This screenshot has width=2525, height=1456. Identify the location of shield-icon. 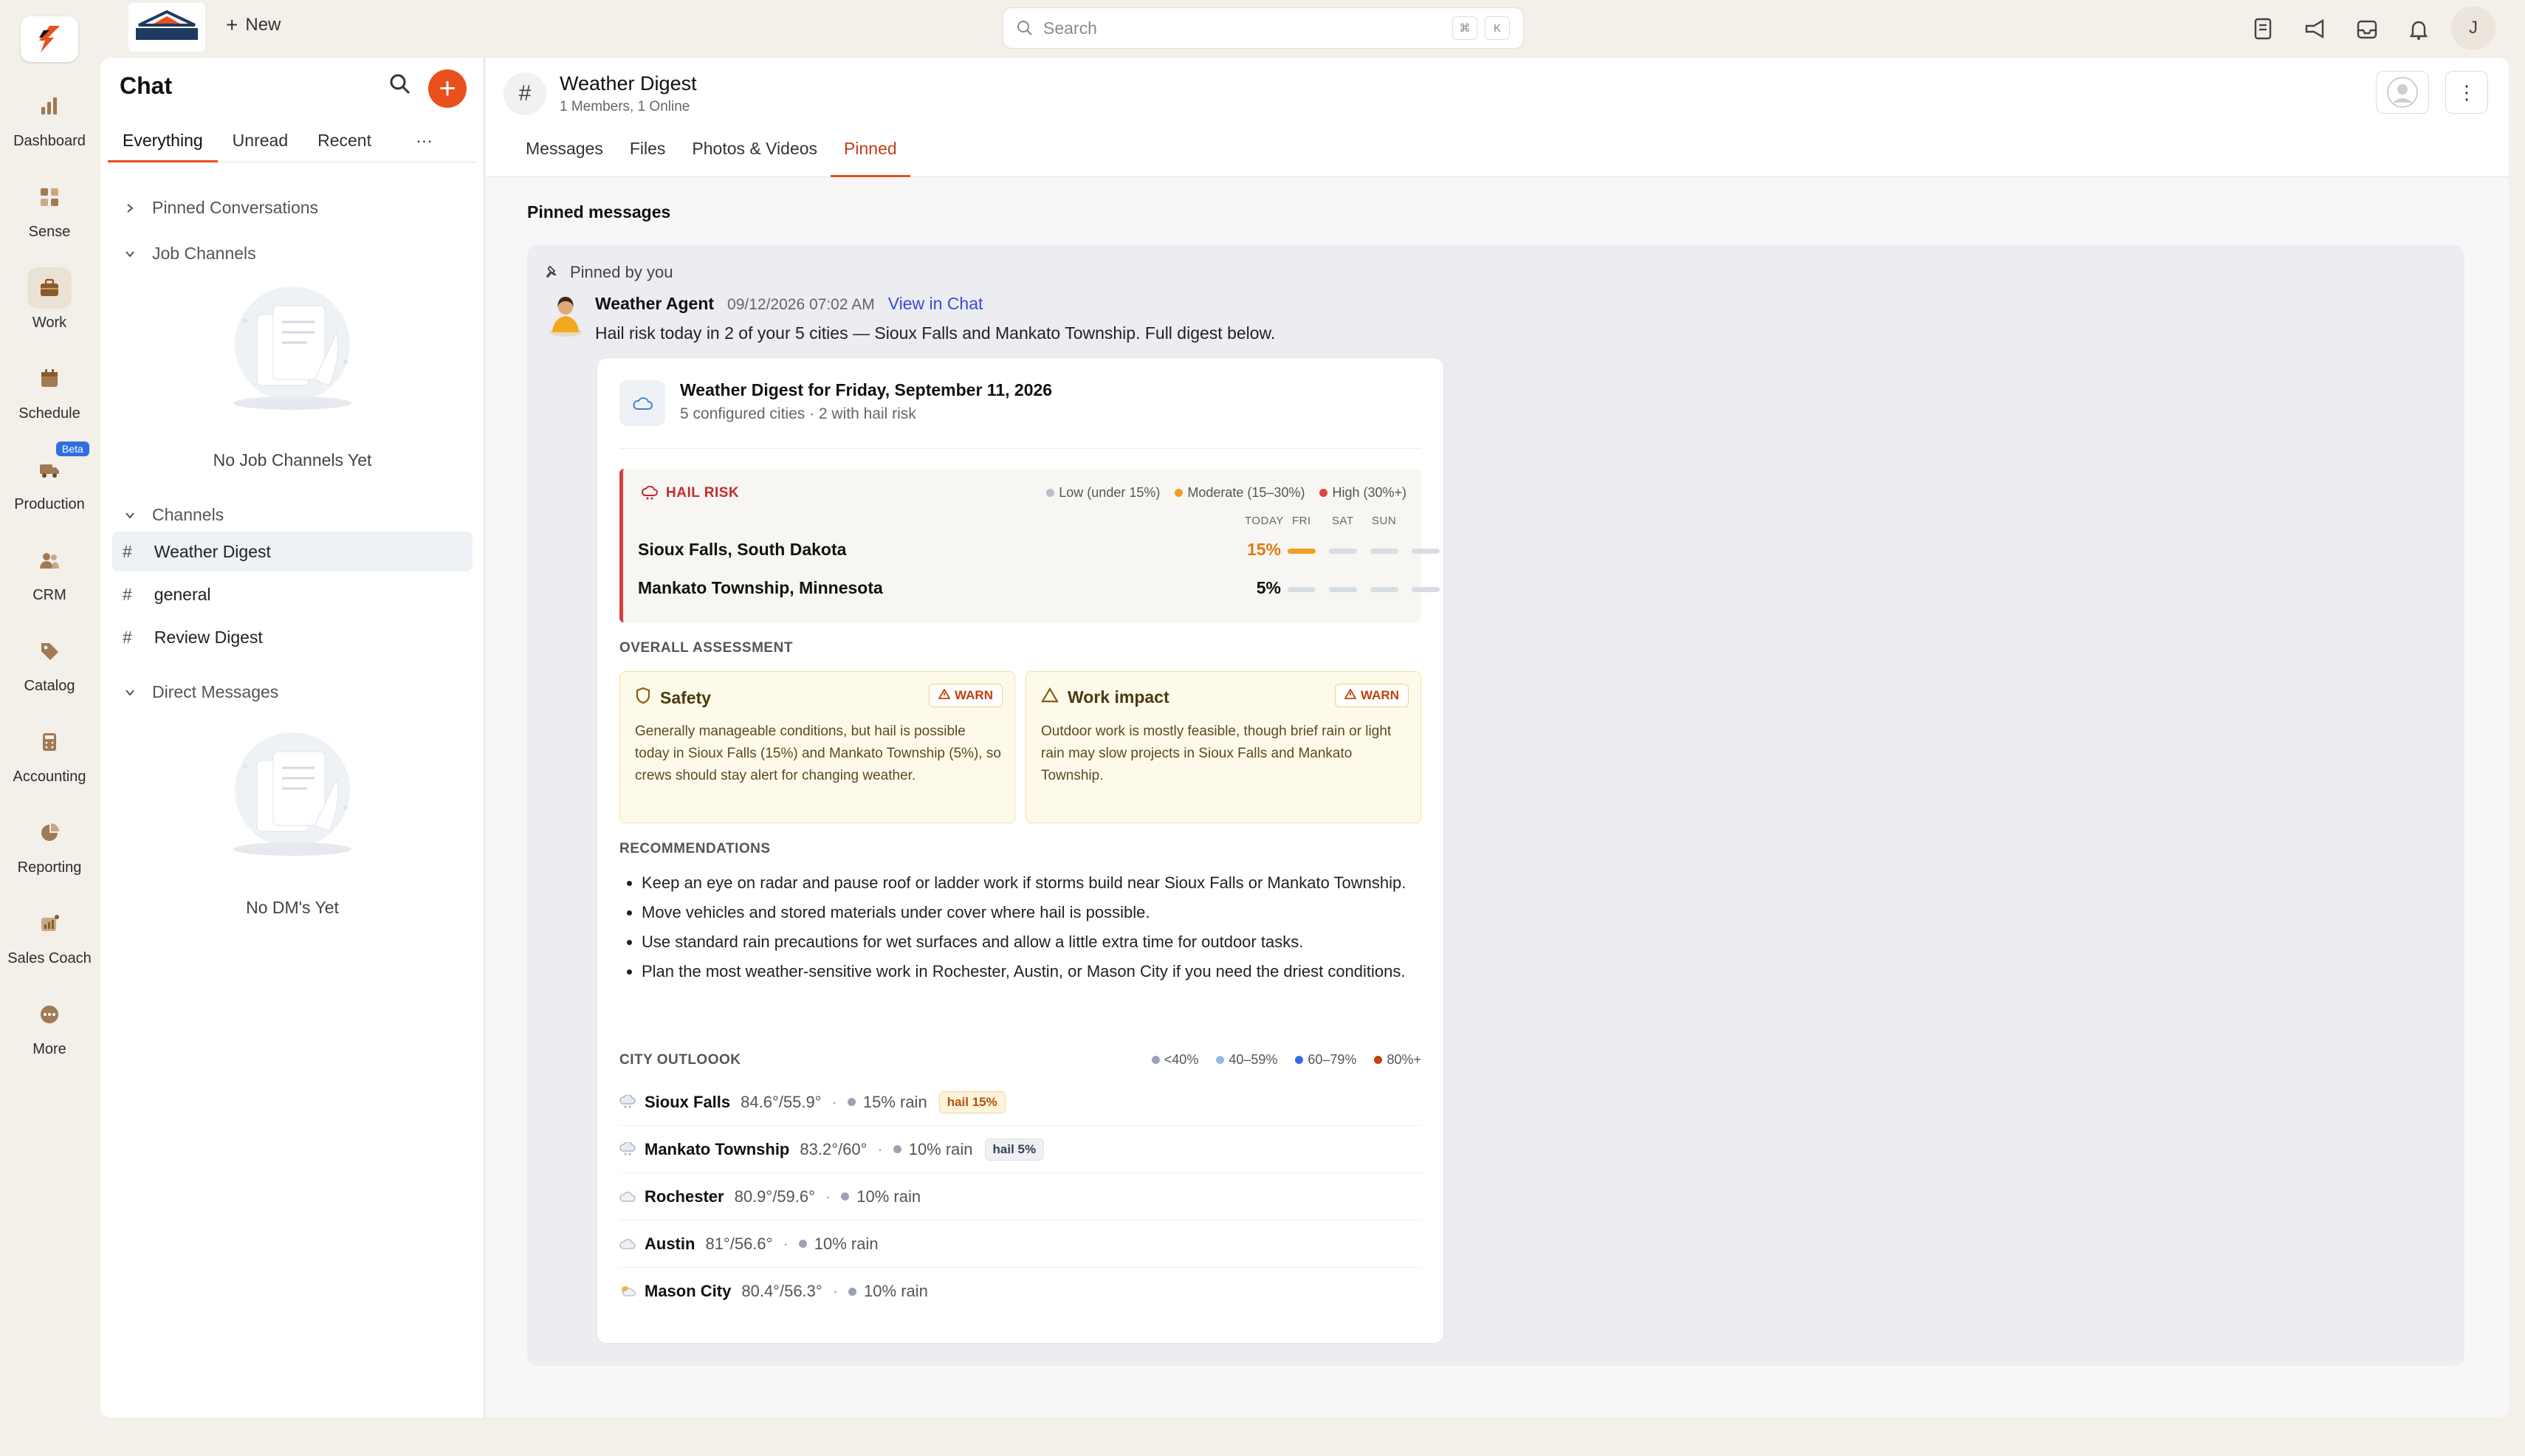
(643, 698).